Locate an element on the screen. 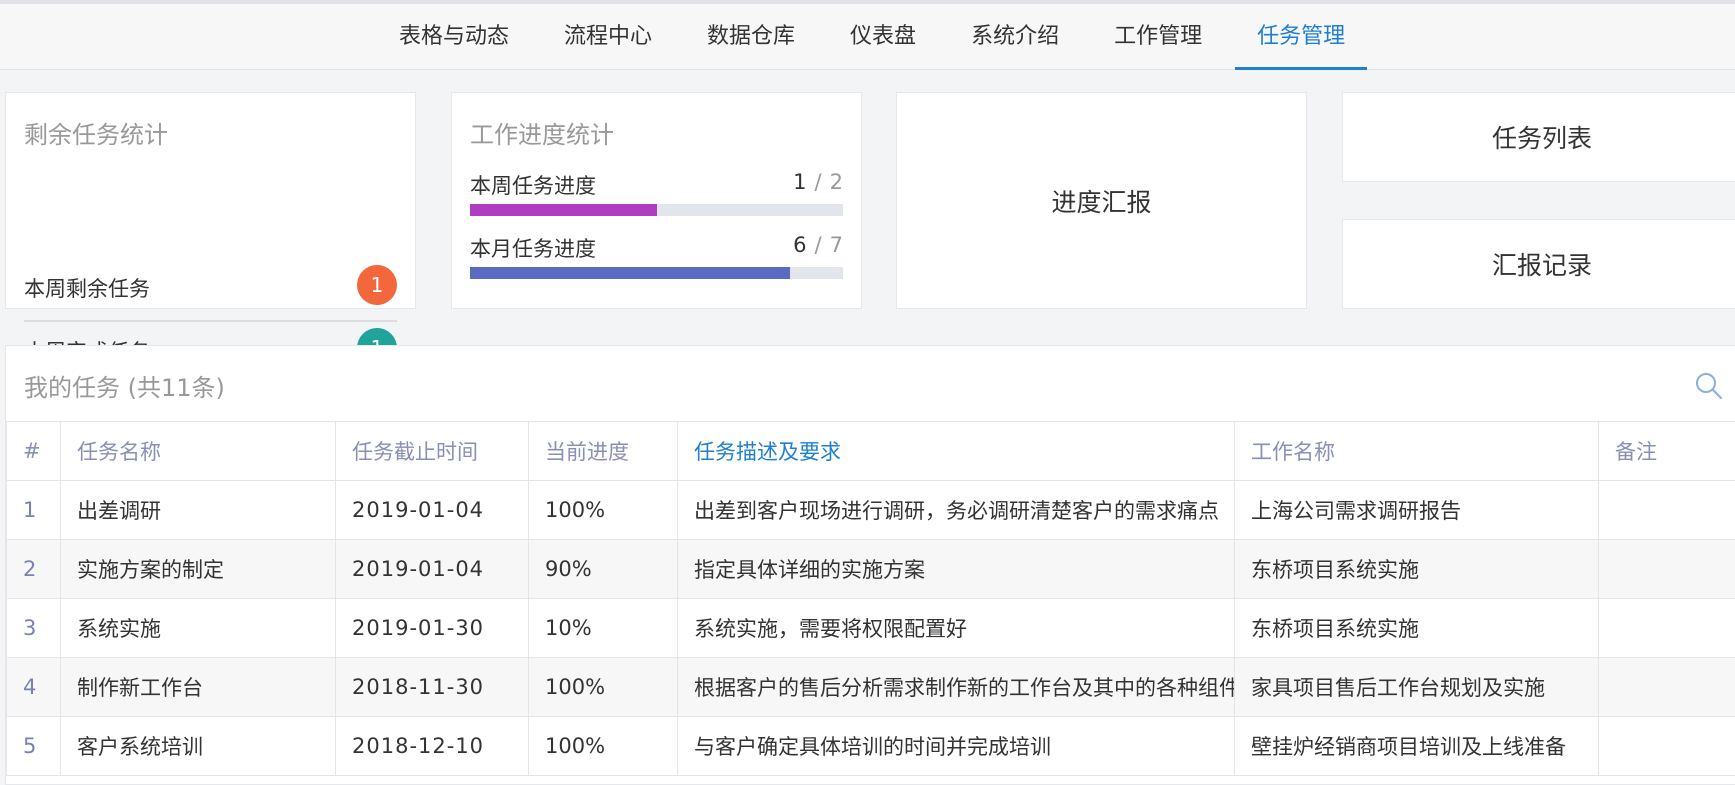 The width and height of the screenshot is (1735, 785). weekly-remaining-row: 本周剩余任务 1 is located at coordinates (210, 290).